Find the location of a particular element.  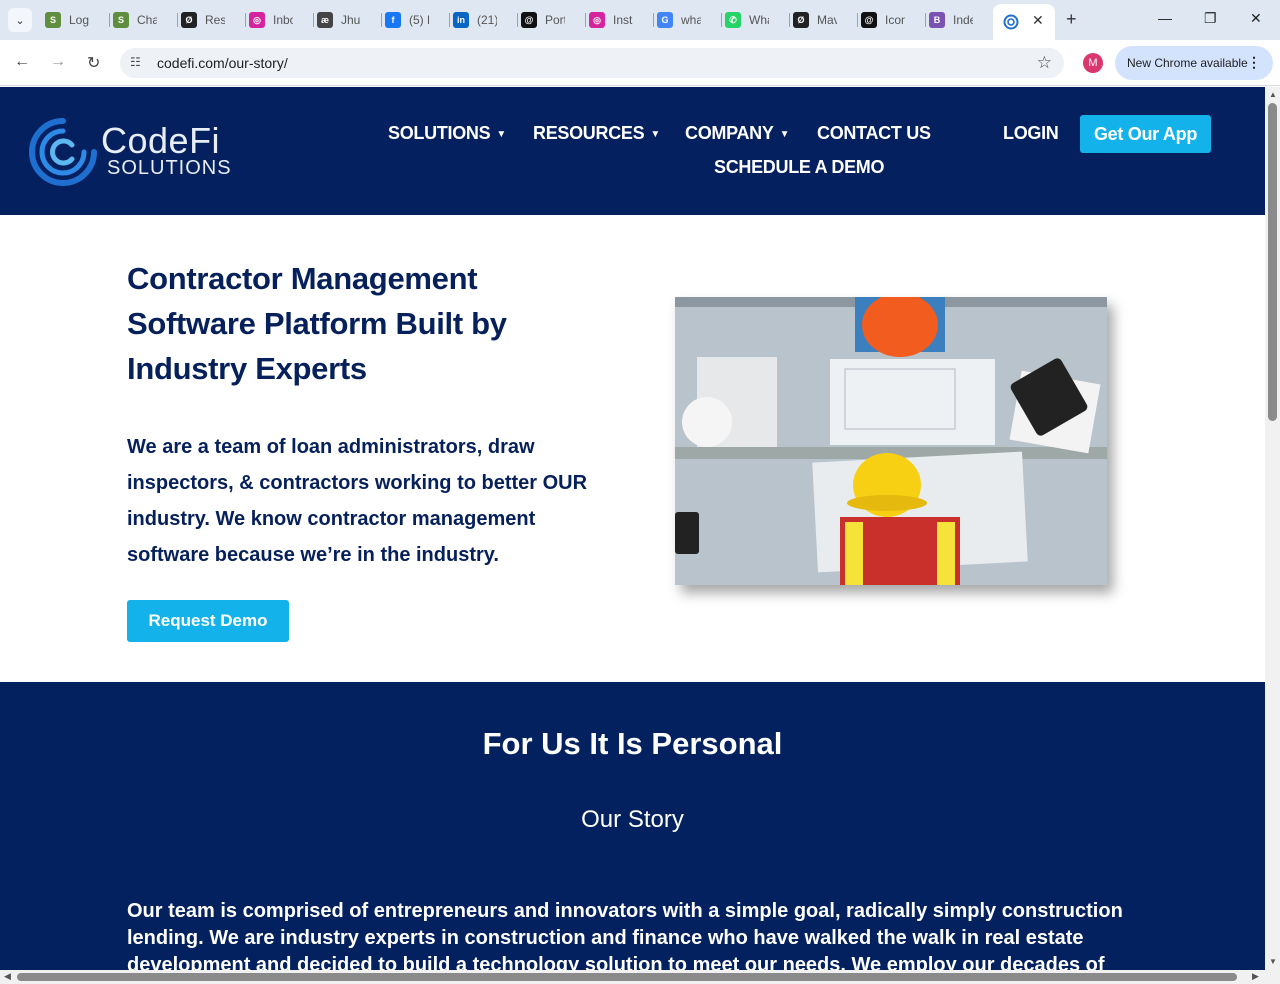

update-chrome-button: New Chrome available ⋮ is located at coordinates (1194, 63).